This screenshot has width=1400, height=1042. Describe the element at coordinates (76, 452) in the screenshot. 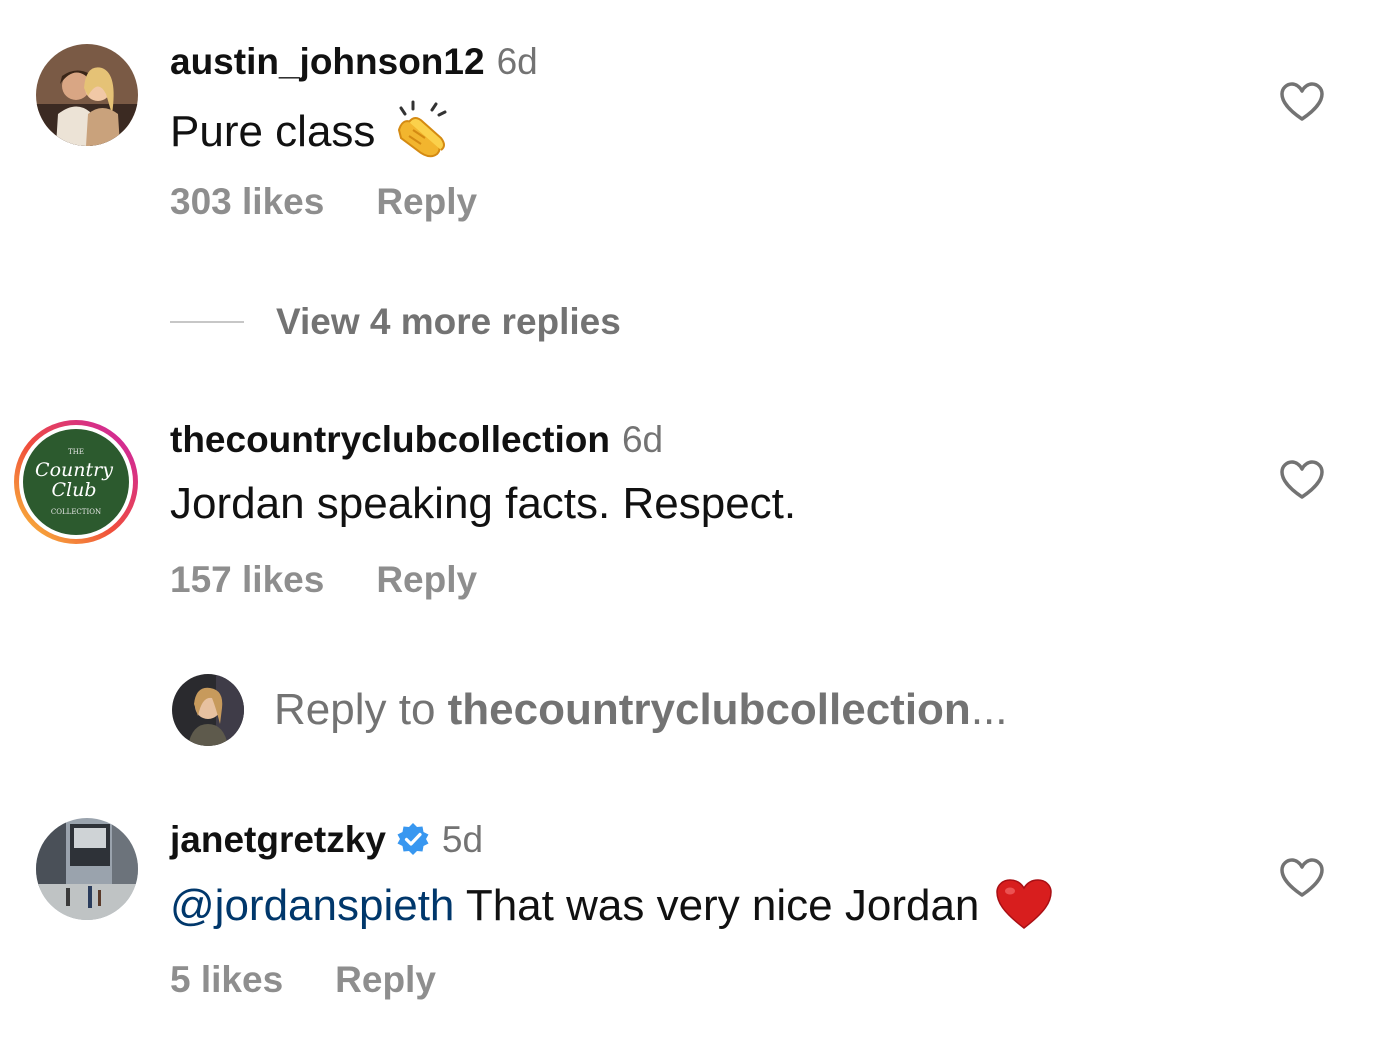

I see `svg-text: THE` at that location.